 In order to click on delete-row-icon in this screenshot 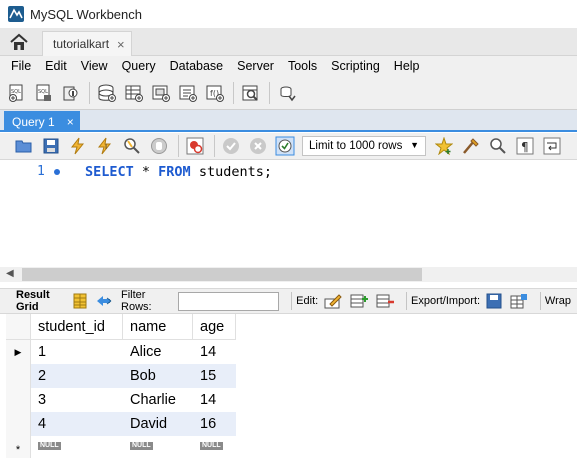, I will do `click(385, 301)`.